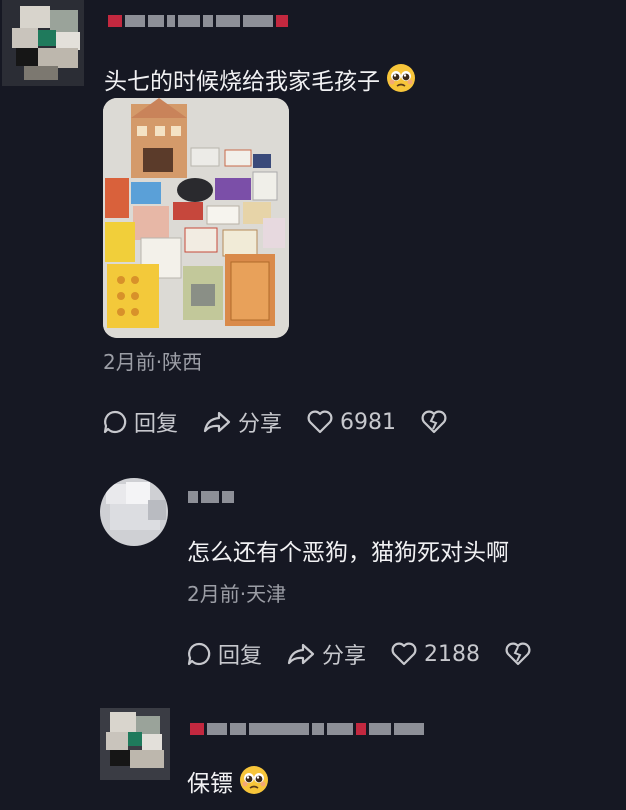  I want to click on like-button: 6981, so click(351, 422).